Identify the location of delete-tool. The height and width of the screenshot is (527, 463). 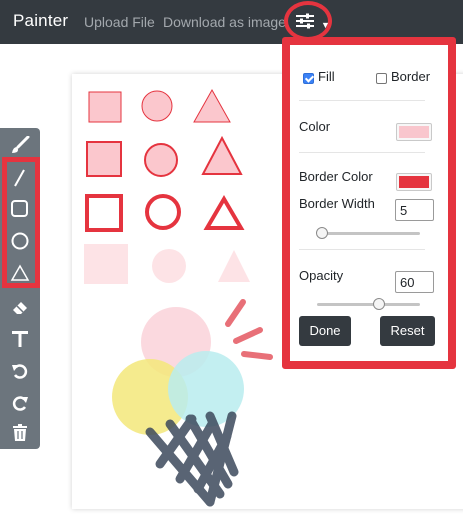
(20, 433).